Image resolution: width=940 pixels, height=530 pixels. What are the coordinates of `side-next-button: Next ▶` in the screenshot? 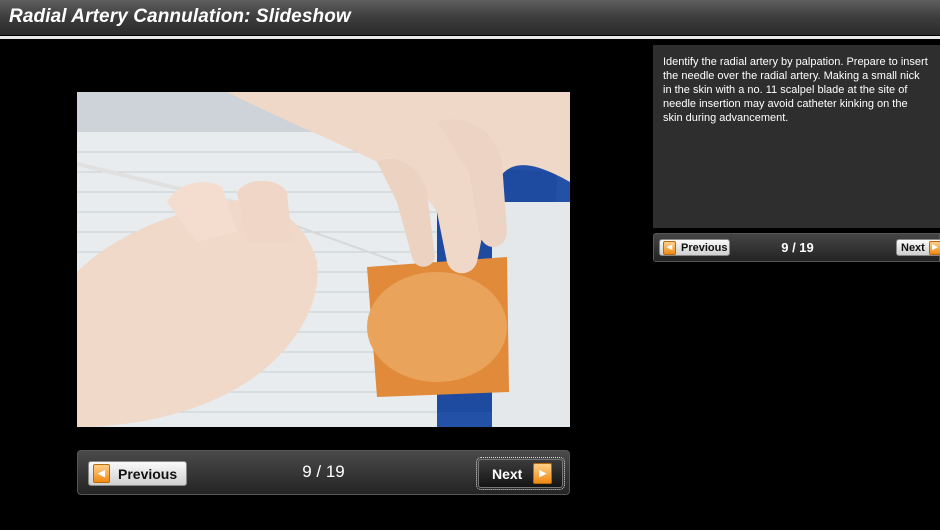 It's located at (918, 247).